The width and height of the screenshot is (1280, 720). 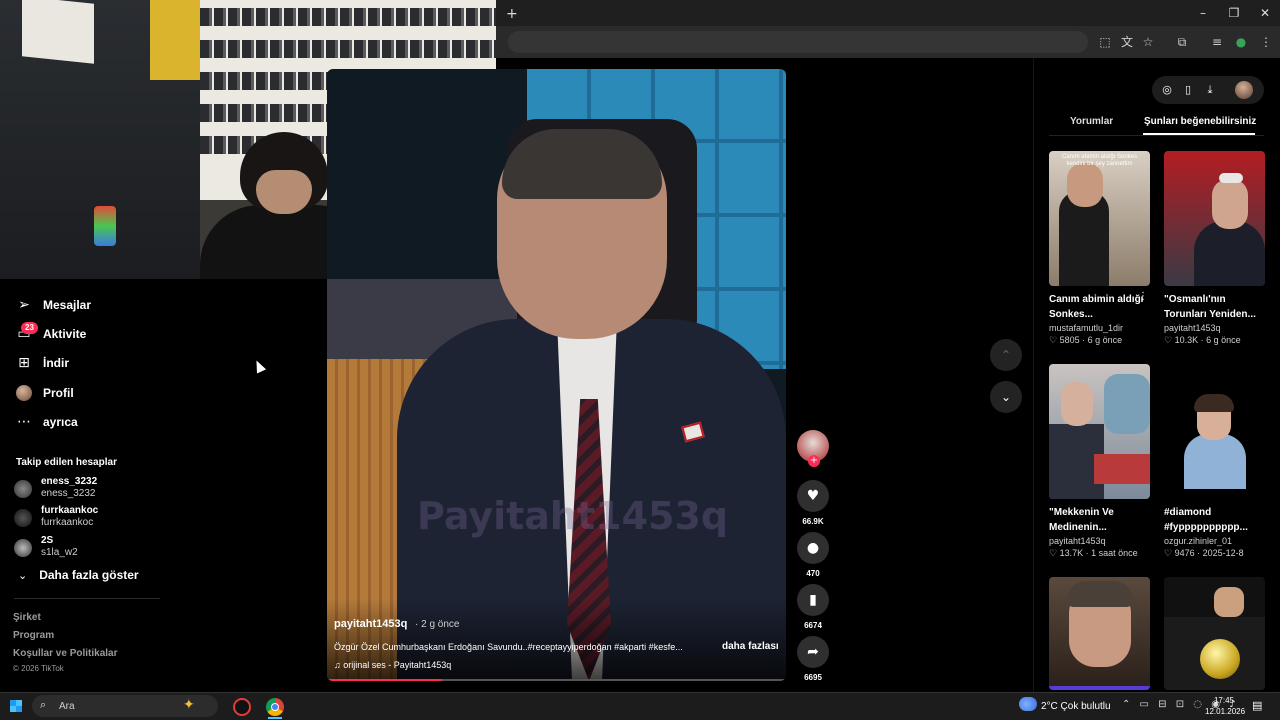 What do you see at coordinates (1167, 90) in the screenshot?
I see `compass-icon: ◎` at bounding box center [1167, 90].